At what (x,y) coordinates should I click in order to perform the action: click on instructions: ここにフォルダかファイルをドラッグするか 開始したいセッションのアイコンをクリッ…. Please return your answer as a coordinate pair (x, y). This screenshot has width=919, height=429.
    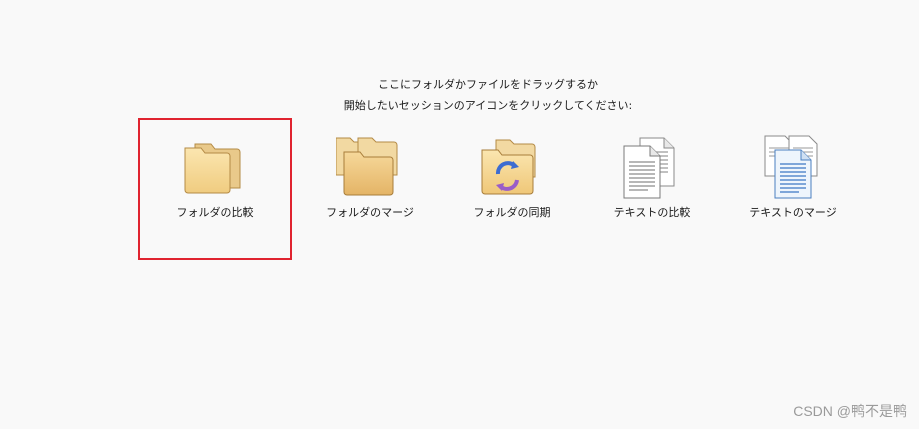
    Looking at the image, I should click on (459, 95).